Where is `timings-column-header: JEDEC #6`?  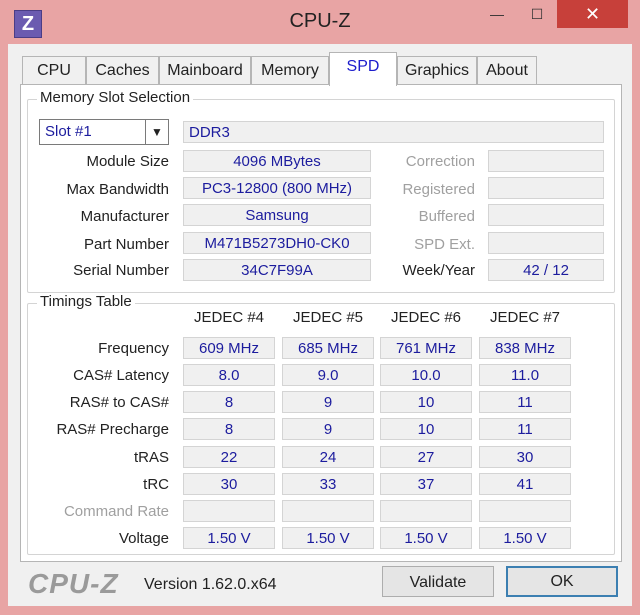 timings-column-header: JEDEC #6 is located at coordinates (426, 317).